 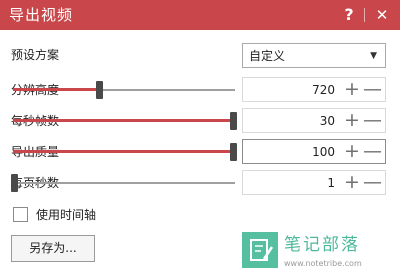 I want to click on export-quality-slider, so click(x=124, y=152).